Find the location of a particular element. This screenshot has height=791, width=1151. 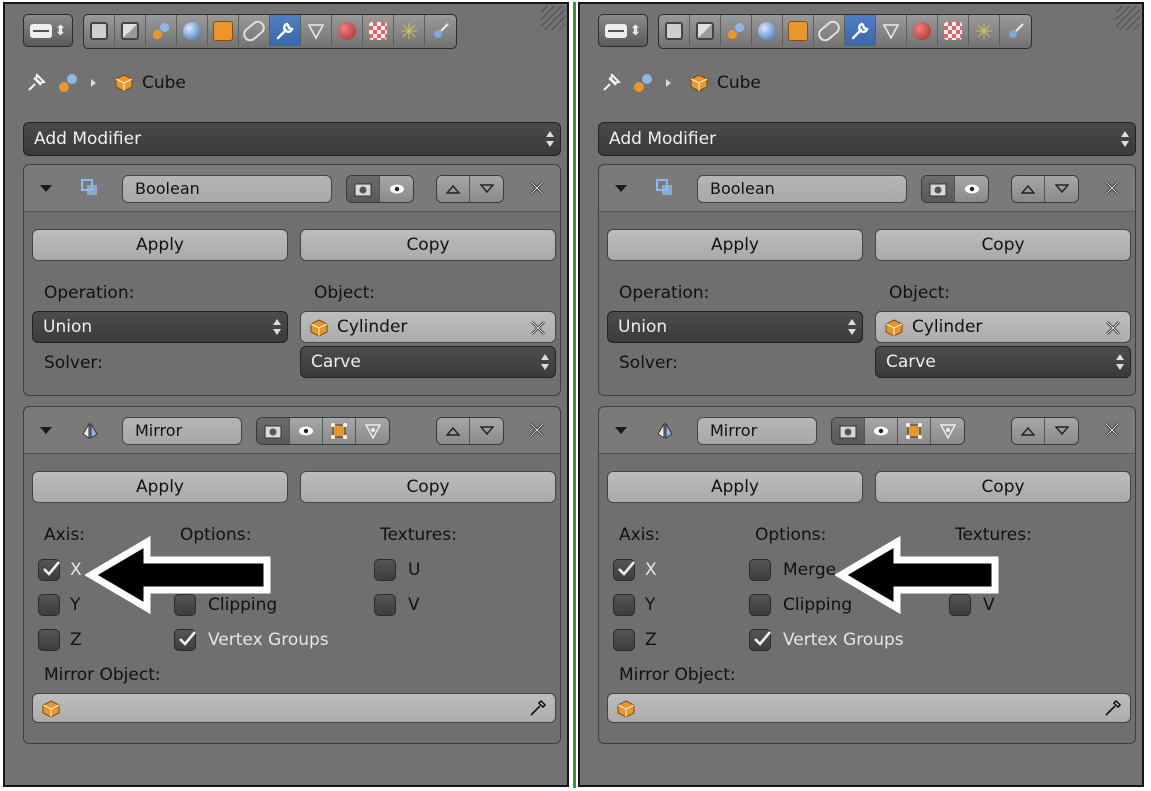

move-down-icon is located at coordinates (486, 189).